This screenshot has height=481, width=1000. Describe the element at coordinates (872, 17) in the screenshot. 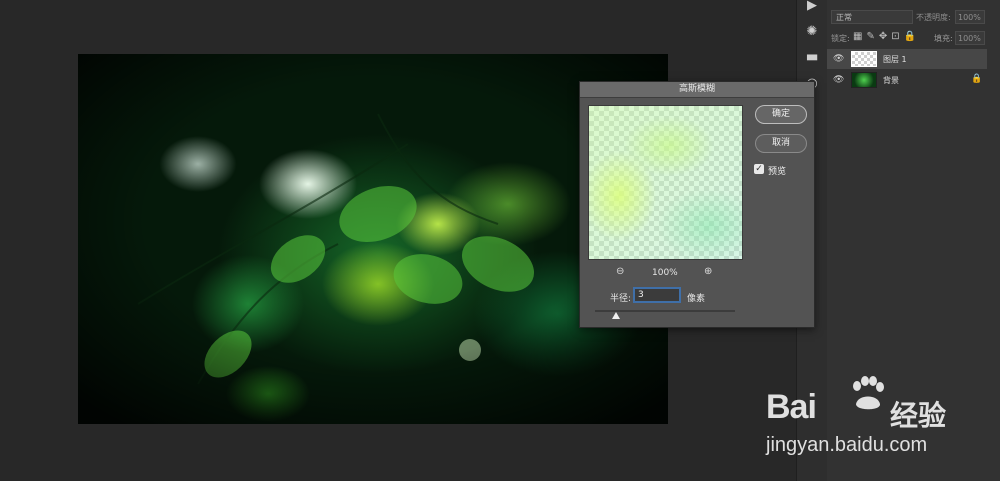

I see `blend-mode-select: 正常` at that location.